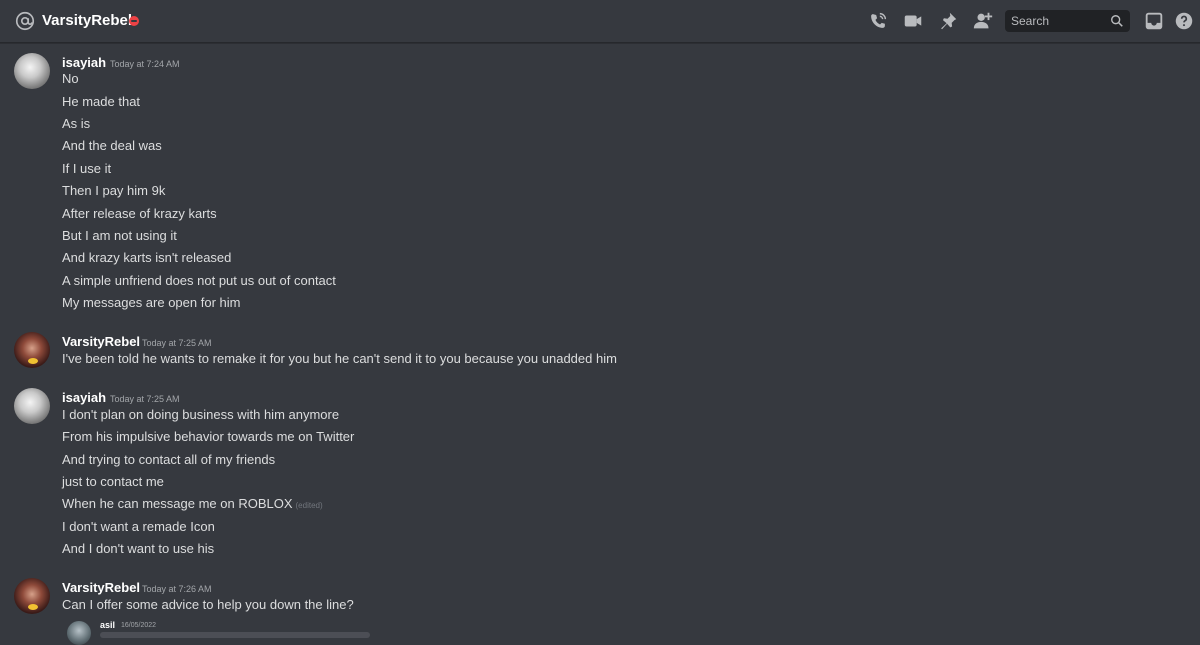 This screenshot has height=645, width=1200. What do you see at coordinates (1117, 21) in the screenshot?
I see `search-icon` at bounding box center [1117, 21].